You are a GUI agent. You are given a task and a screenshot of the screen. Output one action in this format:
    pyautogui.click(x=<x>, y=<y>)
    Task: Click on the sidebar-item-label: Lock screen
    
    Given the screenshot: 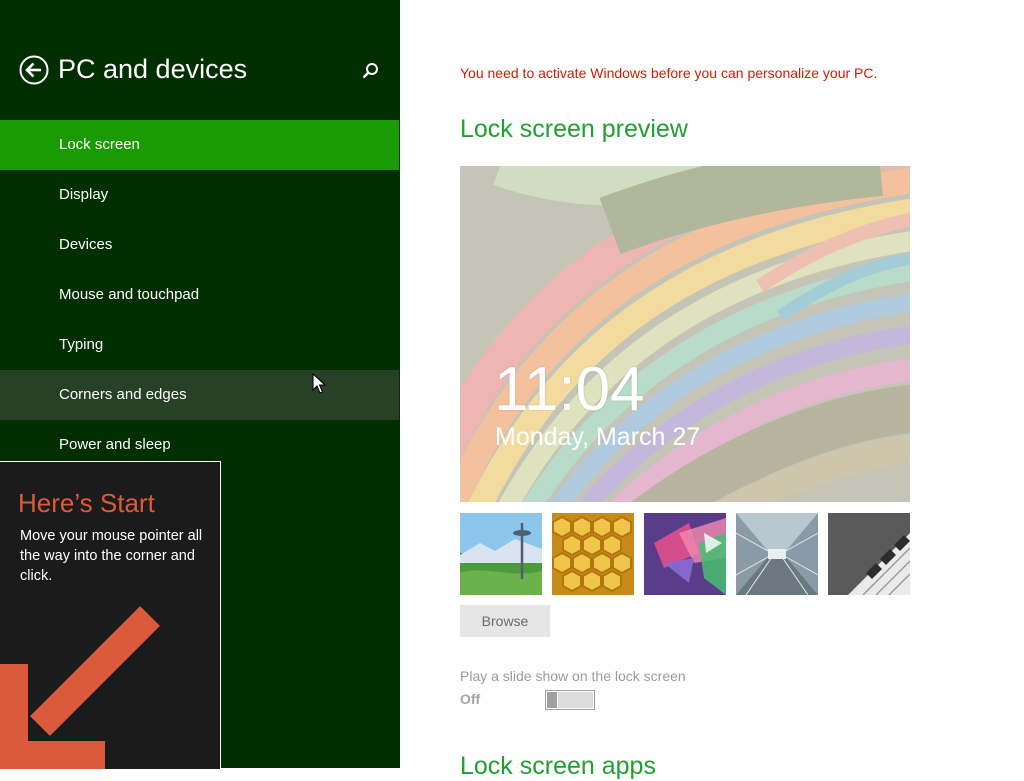 What is the action you would take?
    pyautogui.click(x=99, y=144)
    